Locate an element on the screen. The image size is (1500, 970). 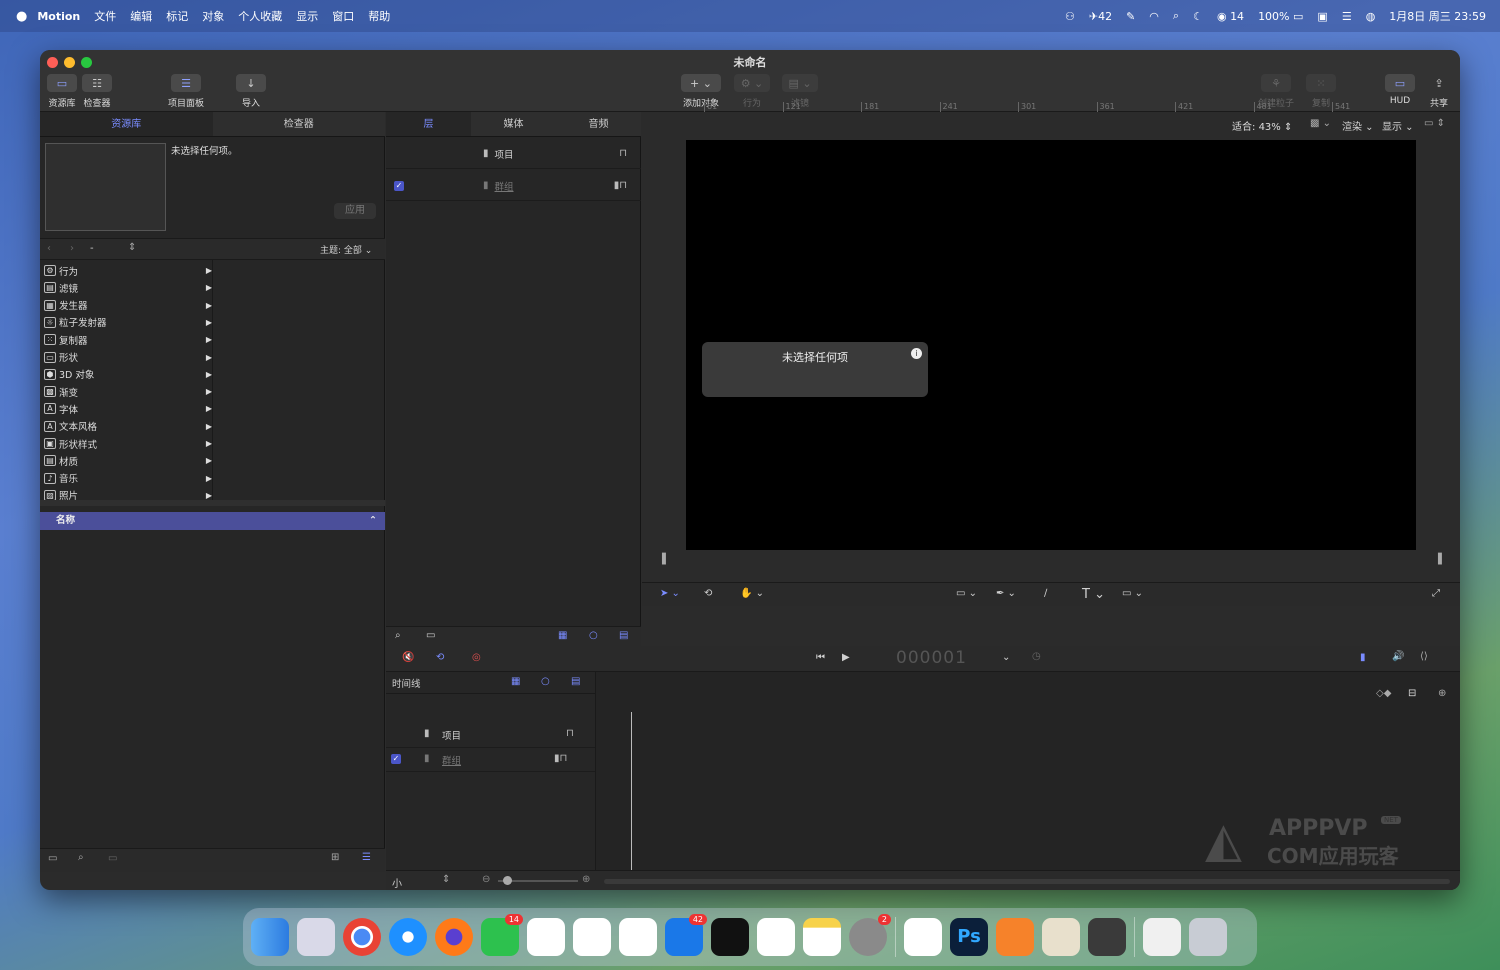
notes-icon is located at coordinates (822, 937).